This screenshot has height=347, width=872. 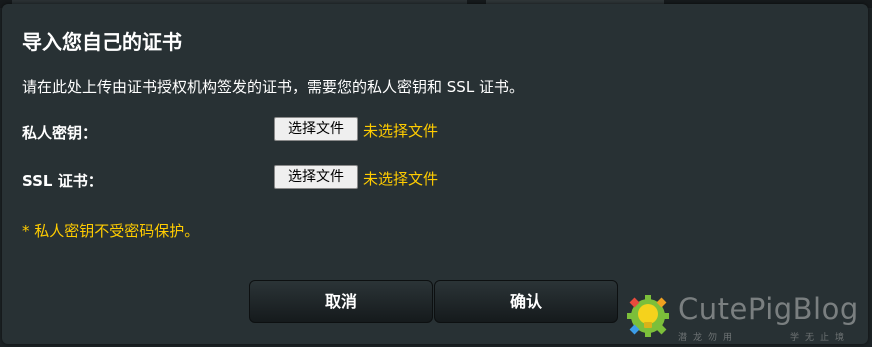 I want to click on dialog-title: 导入您自己的证书, so click(x=102, y=42).